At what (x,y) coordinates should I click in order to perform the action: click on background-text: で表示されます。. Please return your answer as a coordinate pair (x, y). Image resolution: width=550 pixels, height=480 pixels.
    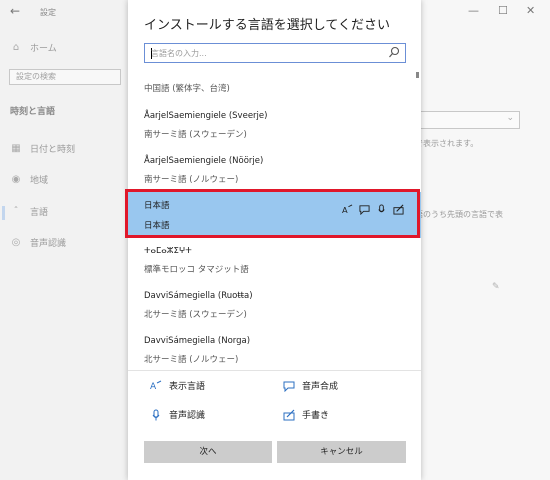
    Looking at the image, I should click on (447, 143).